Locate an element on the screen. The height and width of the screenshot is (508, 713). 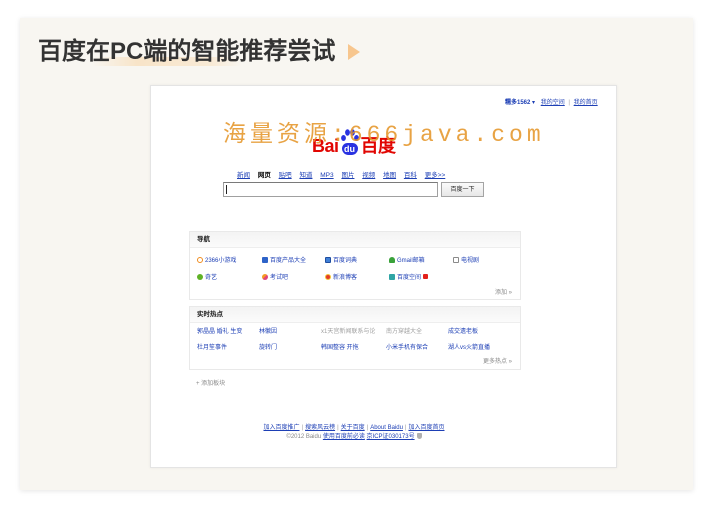
footer-link-promotion: 加入百度推广 is located at coordinates (281, 428).